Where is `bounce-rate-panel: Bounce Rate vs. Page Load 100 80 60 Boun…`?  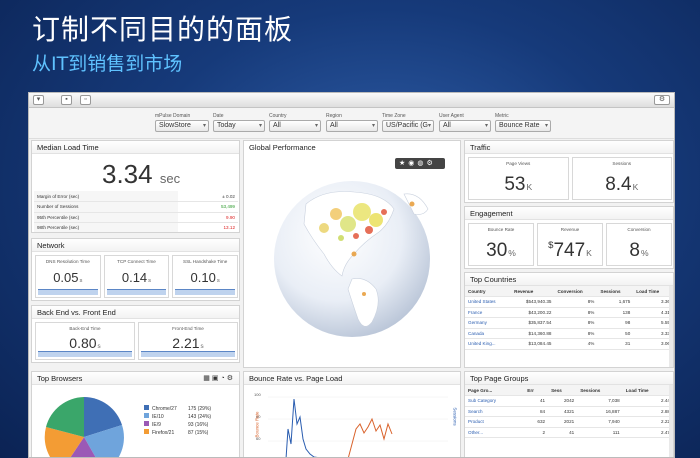
bounce-rate-panel: Bounce Rate vs. Page Load 100 80 60 Boun… is located at coordinates (352, 414).